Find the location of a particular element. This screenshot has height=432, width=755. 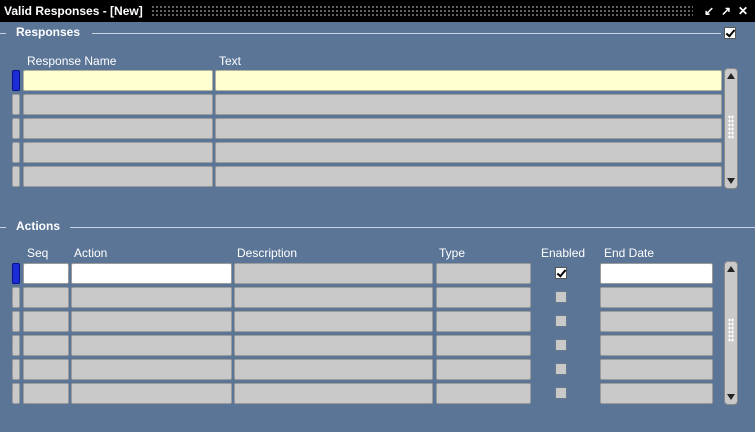

column-header-response-name: Response Name is located at coordinates (72, 61).